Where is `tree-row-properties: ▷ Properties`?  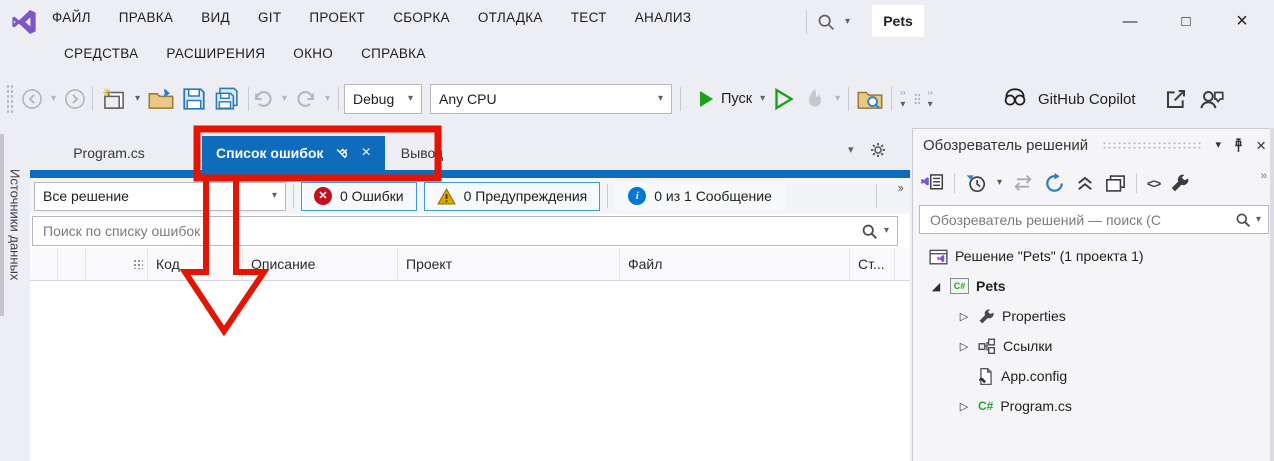 tree-row-properties: ▷ Properties is located at coordinates (1093, 316).